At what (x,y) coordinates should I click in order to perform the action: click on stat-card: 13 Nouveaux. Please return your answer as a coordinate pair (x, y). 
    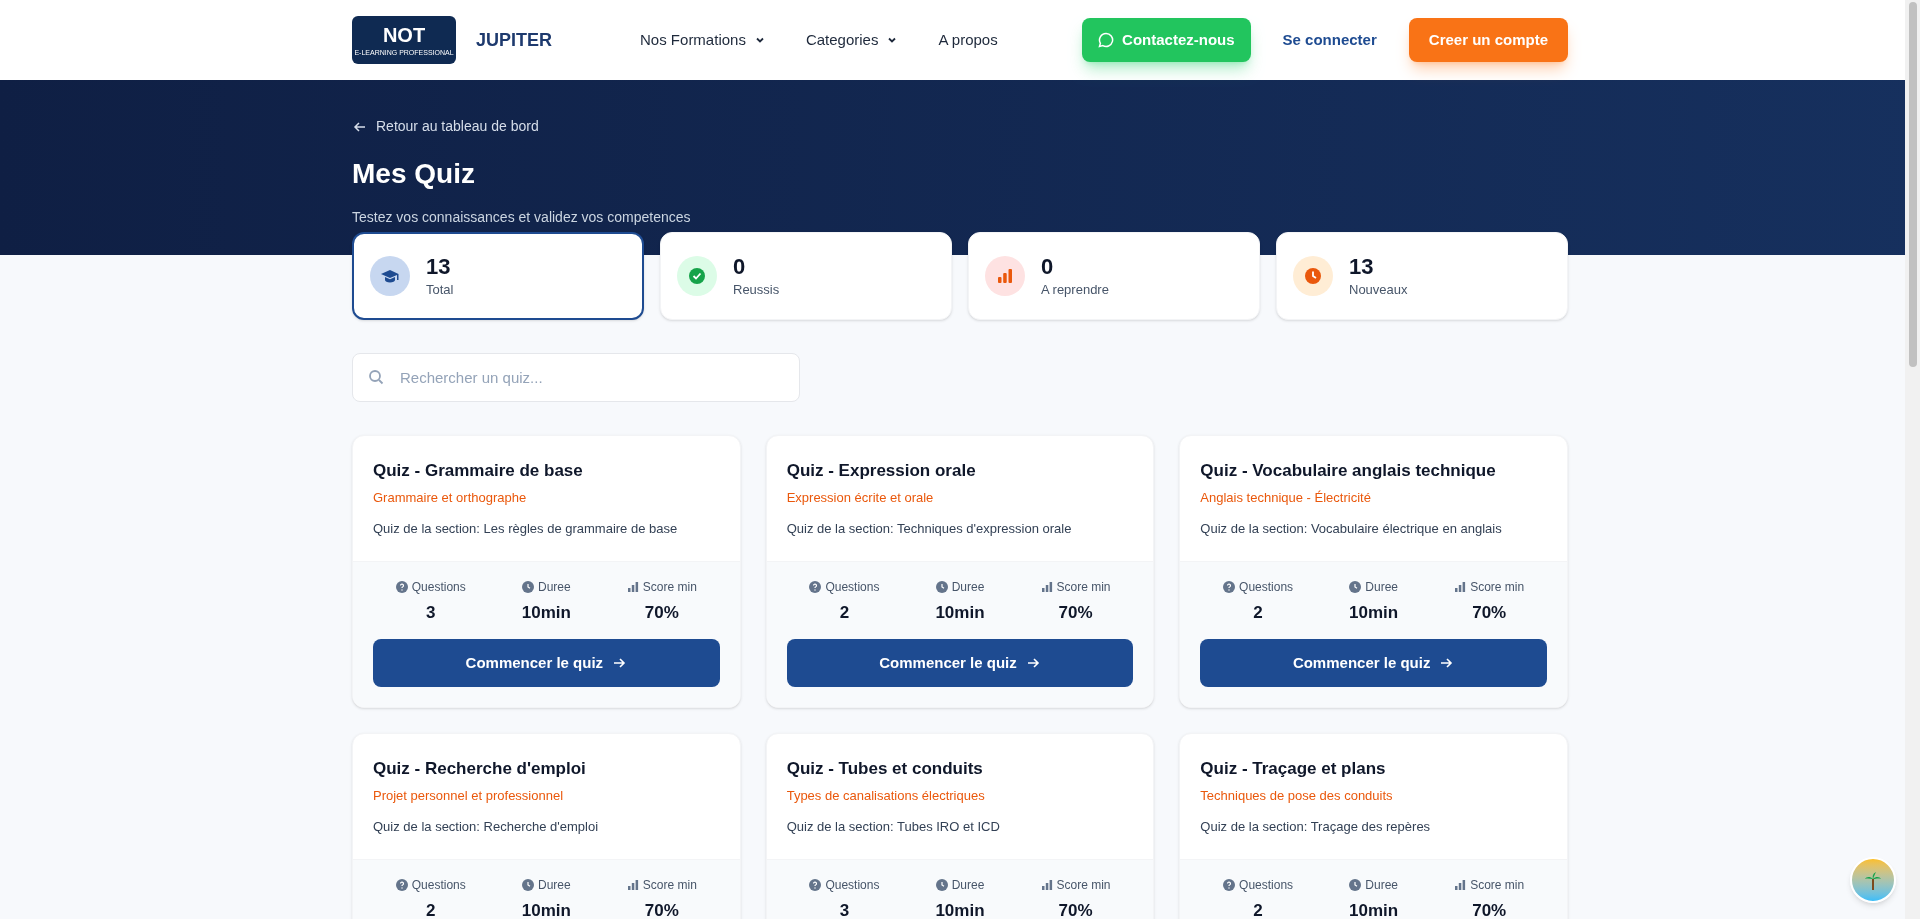
    Looking at the image, I should click on (1422, 276).